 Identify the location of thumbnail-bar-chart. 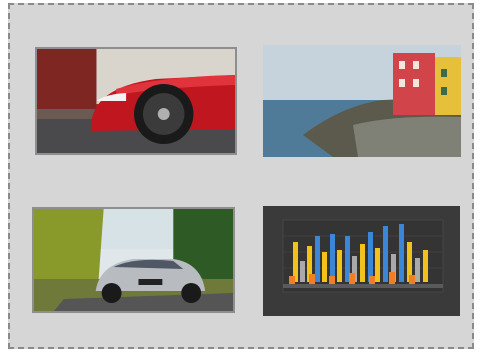
(361, 261).